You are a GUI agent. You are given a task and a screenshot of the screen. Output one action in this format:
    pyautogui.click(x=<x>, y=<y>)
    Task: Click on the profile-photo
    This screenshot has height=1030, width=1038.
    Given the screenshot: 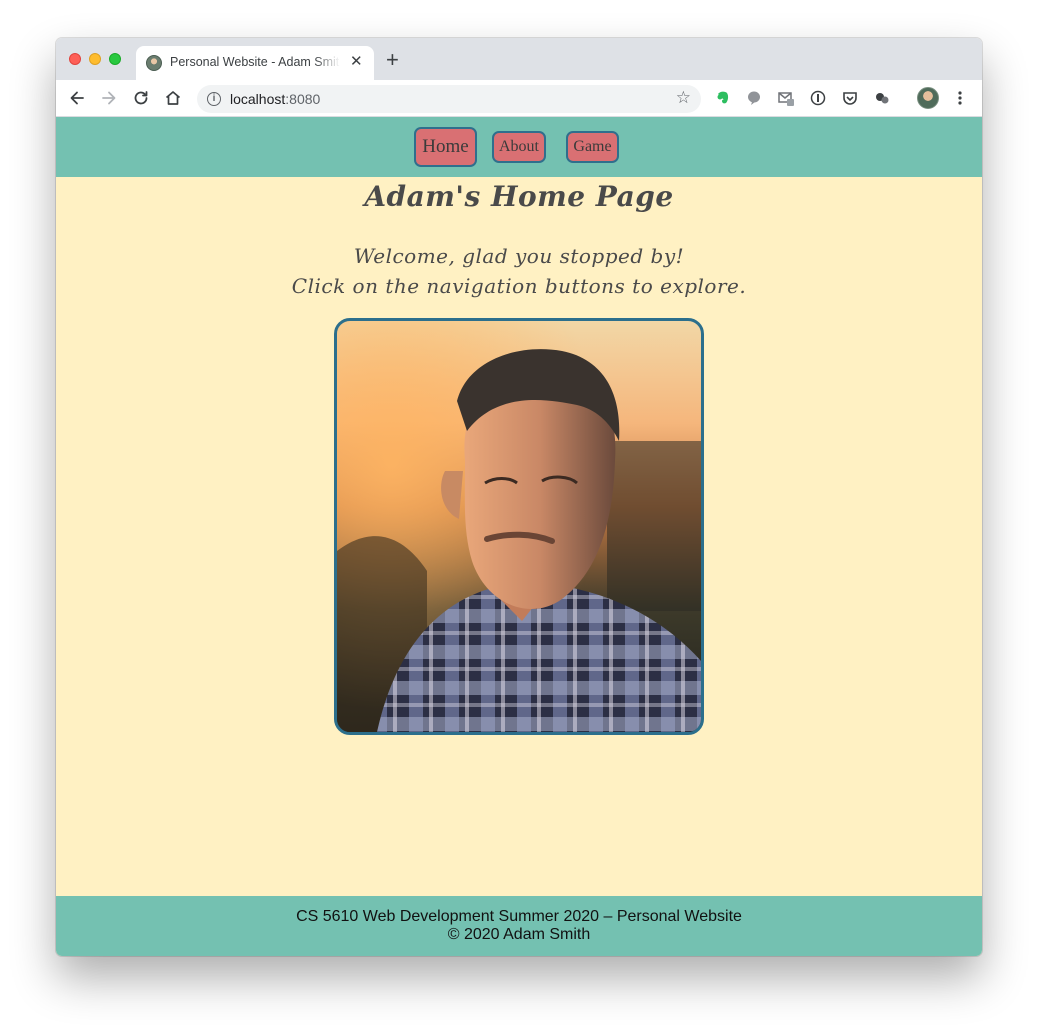 What is the action you would take?
    pyautogui.click(x=519, y=526)
    